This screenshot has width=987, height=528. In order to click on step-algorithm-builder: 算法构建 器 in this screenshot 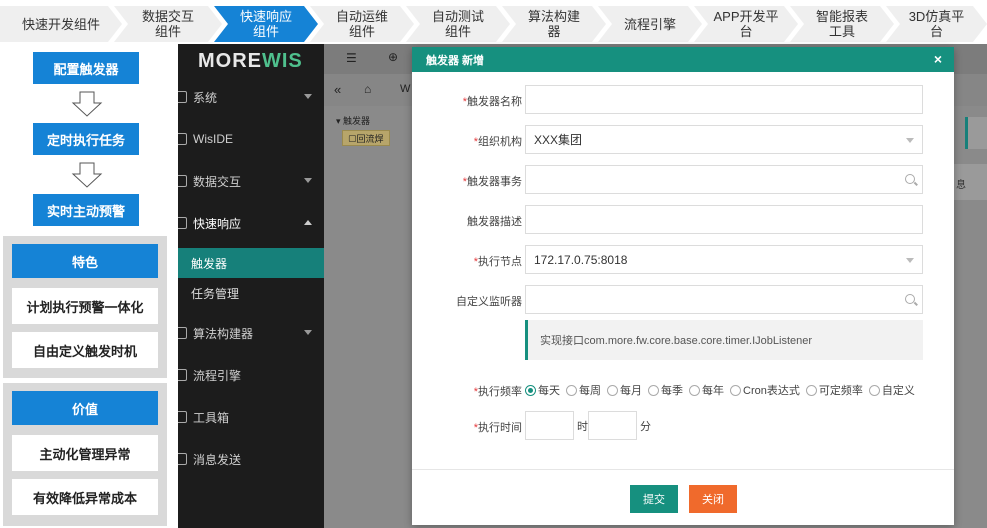, I will do `click(554, 24)`.